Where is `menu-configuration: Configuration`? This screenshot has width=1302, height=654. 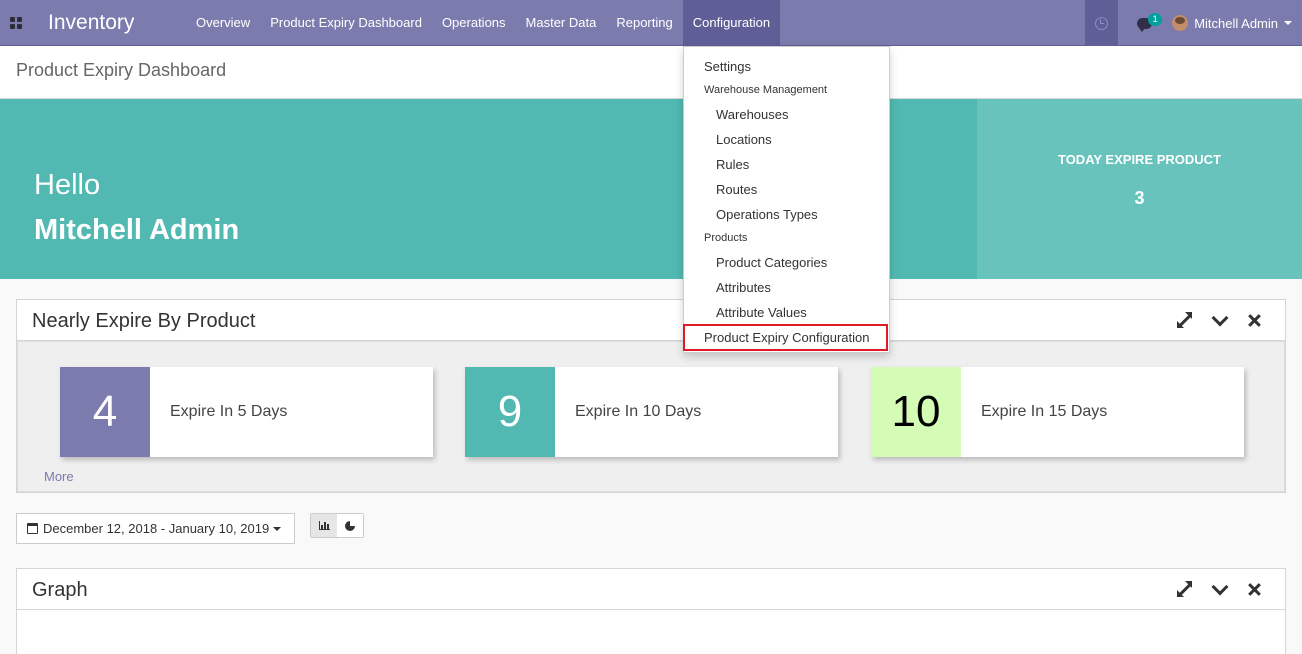 menu-configuration: Configuration is located at coordinates (731, 23).